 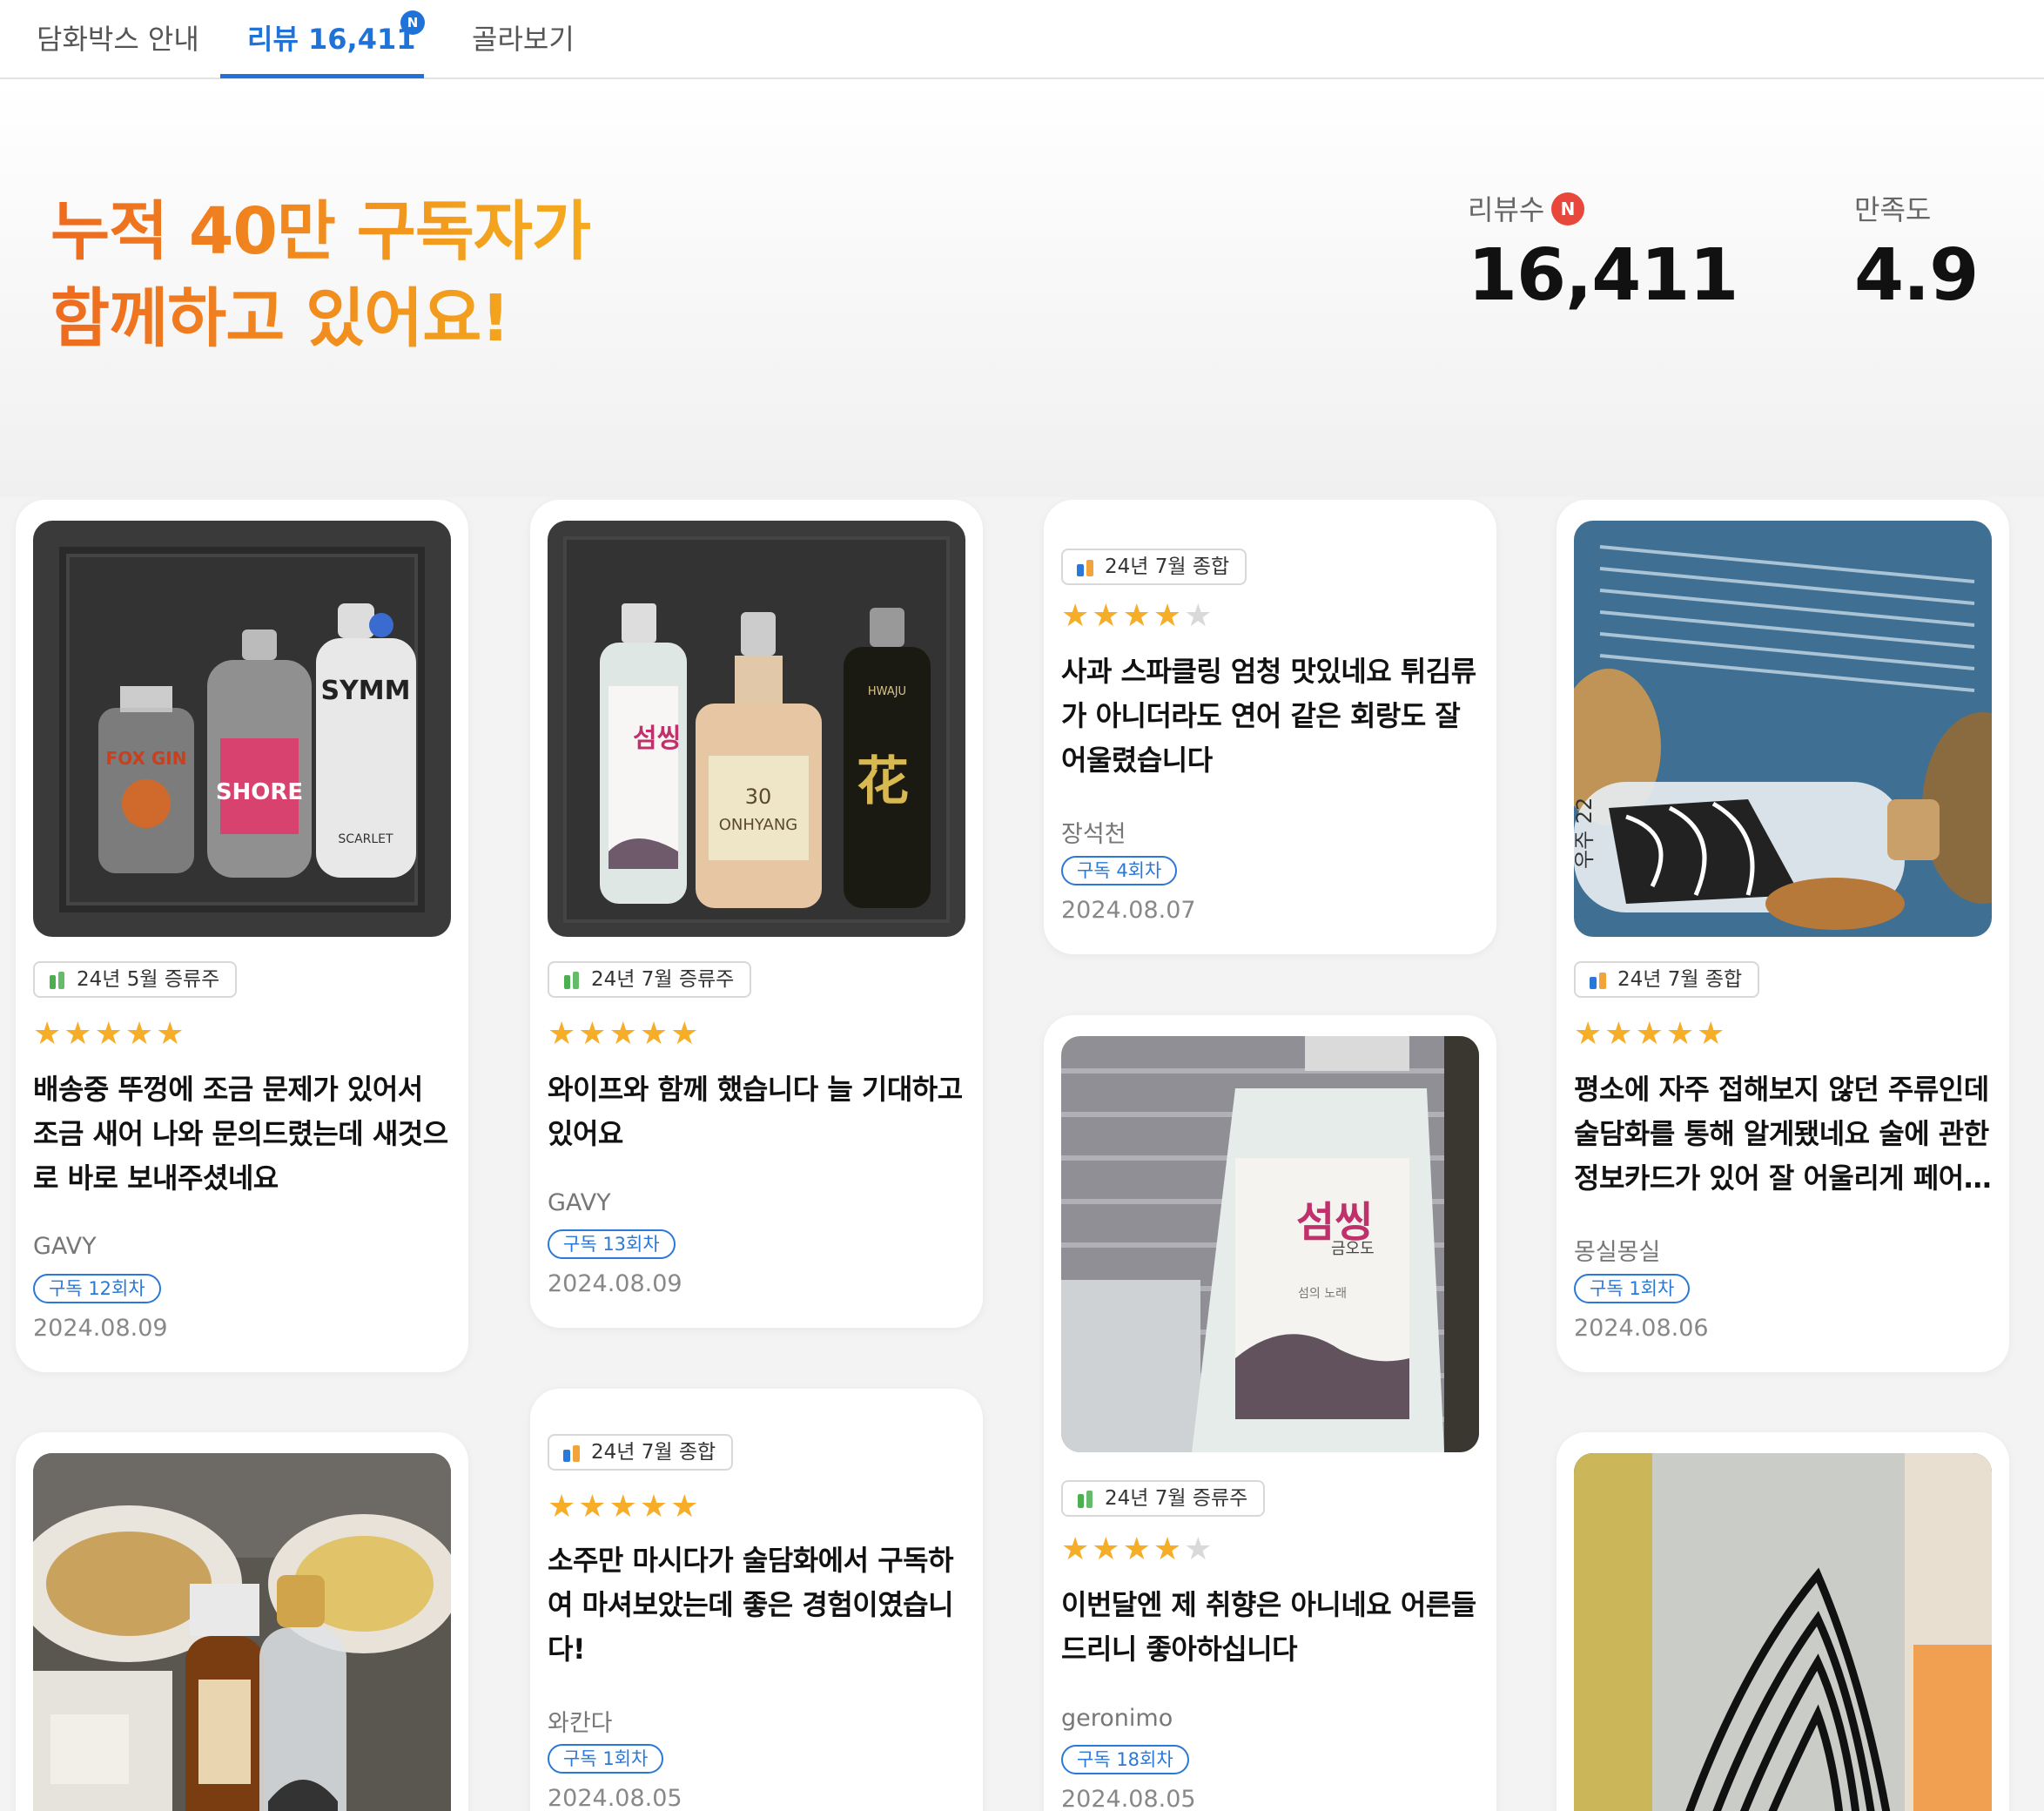 I want to click on headline-line-2: 함께하고 있어요!, so click(x=280, y=318).